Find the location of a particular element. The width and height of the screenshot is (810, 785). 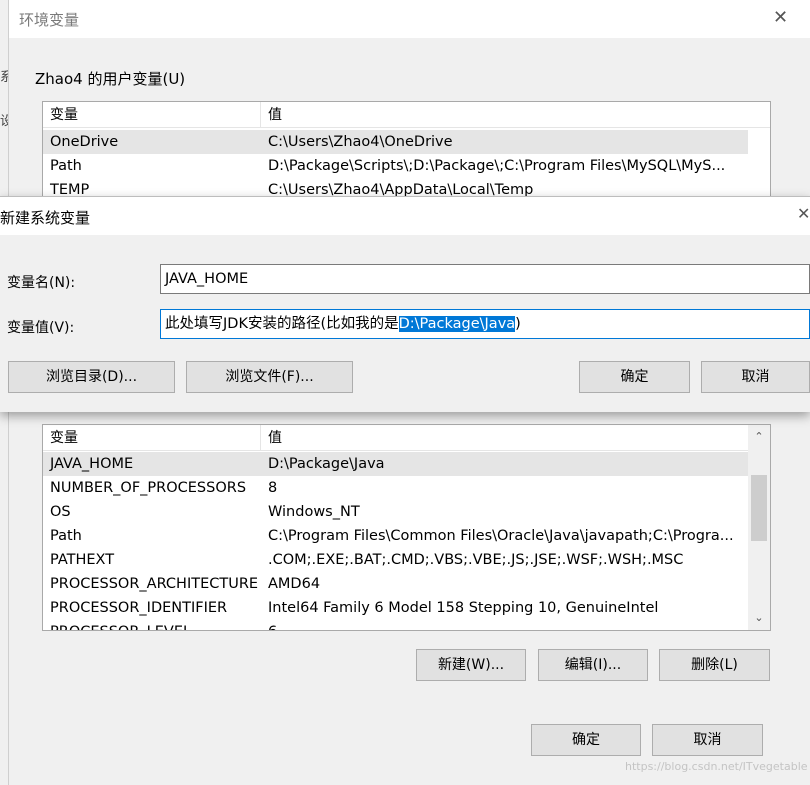

variable-name: PATHEXT is located at coordinates (82, 560).